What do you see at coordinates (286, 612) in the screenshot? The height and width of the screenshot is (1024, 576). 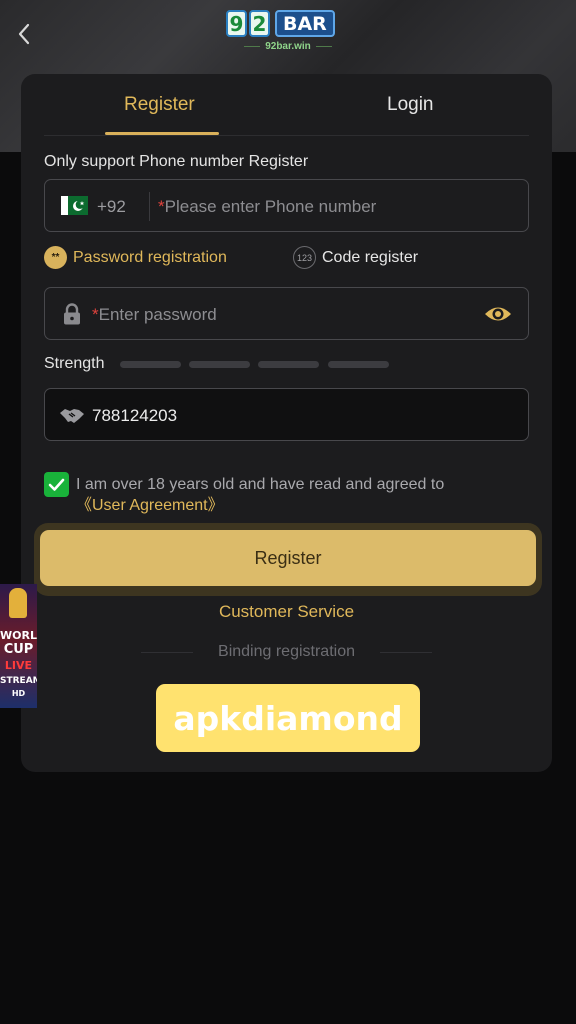 I see `customer-service-link: Customer Service` at bounding box center [286, 612].